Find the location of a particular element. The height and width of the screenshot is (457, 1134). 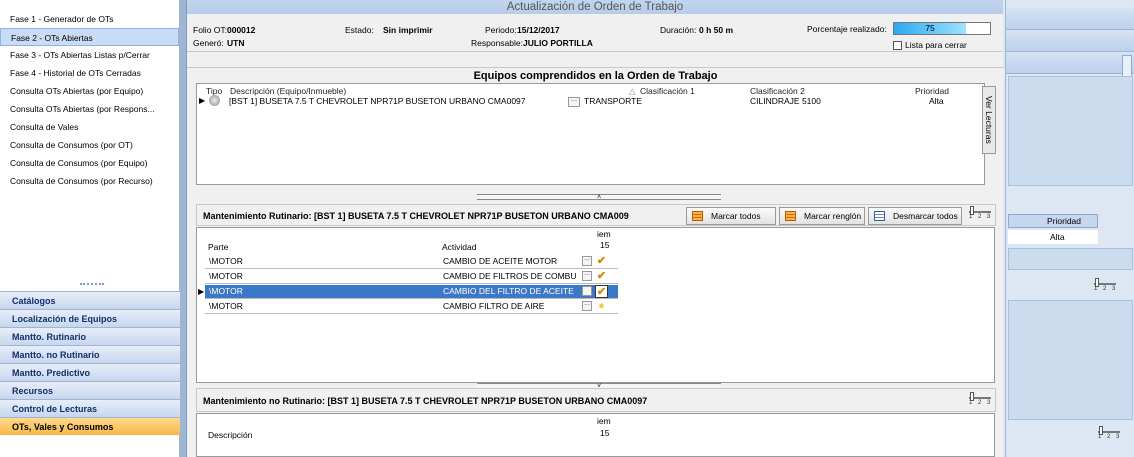

equipo-clasificacion1: TRANSPORTE is located at coordinates (613, 101).